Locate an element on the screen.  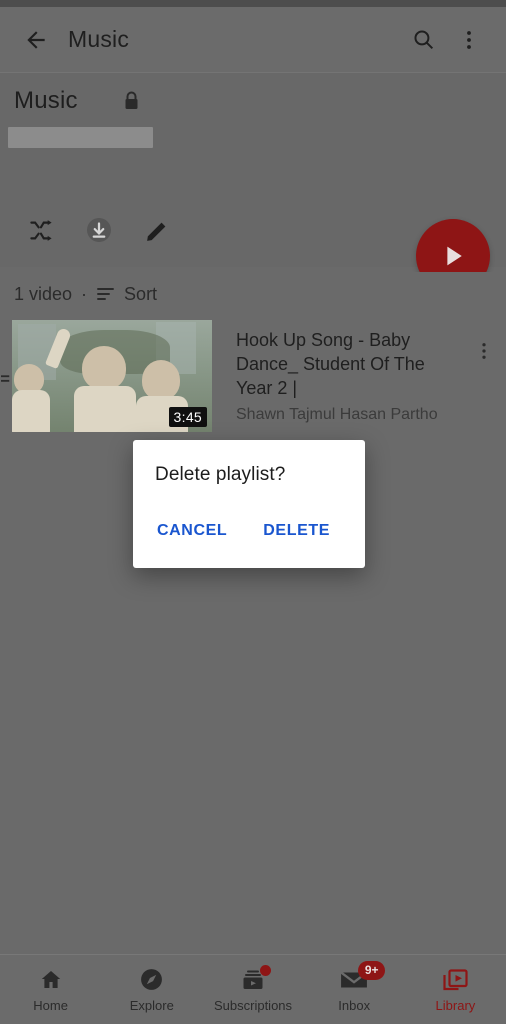
playlist-meta-row: 1 video · Sort is located at coordinates (253, 294).